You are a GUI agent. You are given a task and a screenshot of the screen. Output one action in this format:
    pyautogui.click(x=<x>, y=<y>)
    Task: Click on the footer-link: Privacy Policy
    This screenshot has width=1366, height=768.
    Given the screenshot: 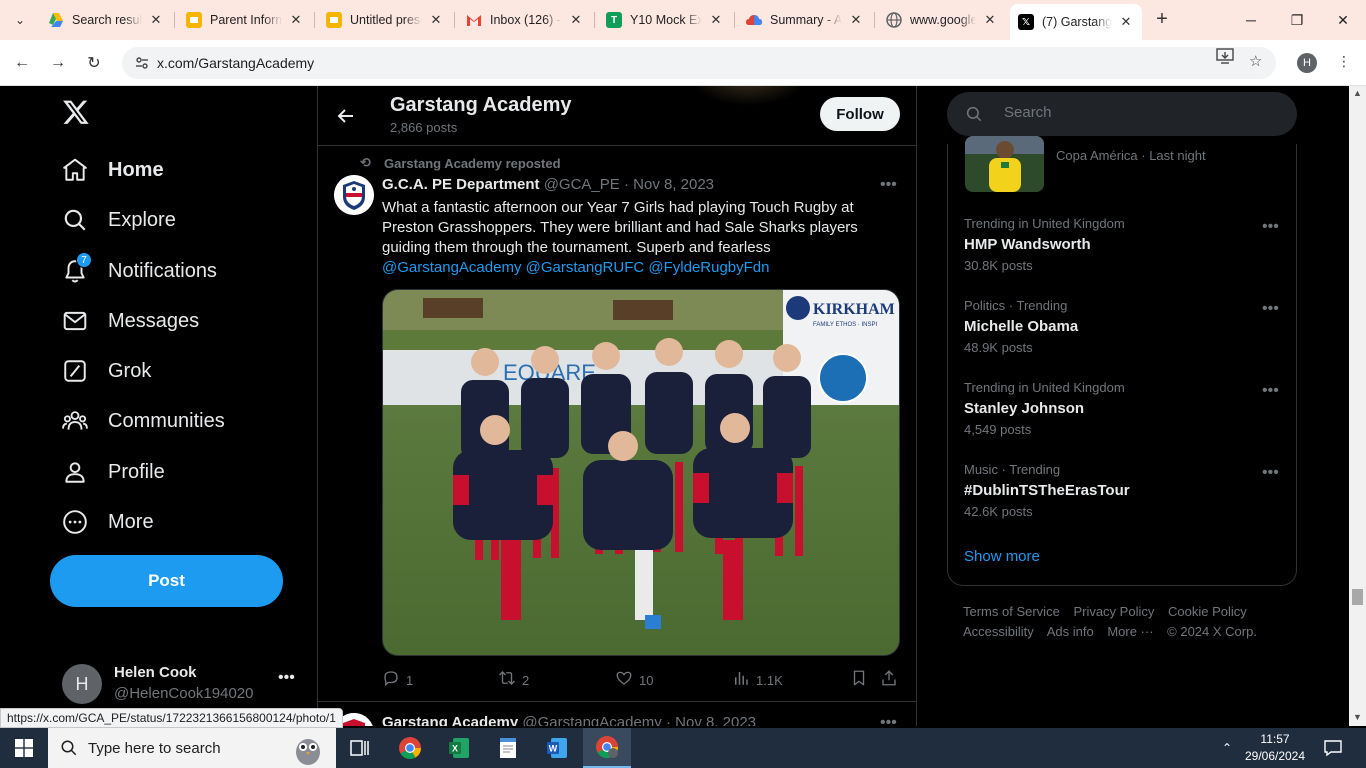 What is the action you would take?
    pyautogui.click(x=1113, y=611)
    